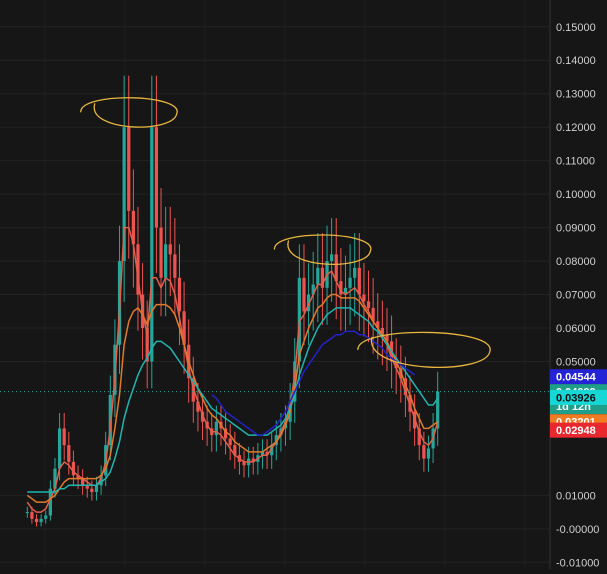 The width and height of the screenshot is (607, 574). What do you see at coordinates (575, 162) in the screenshot?
I see `y-tick-label: 0.11000` at bounding box center [575, 162].